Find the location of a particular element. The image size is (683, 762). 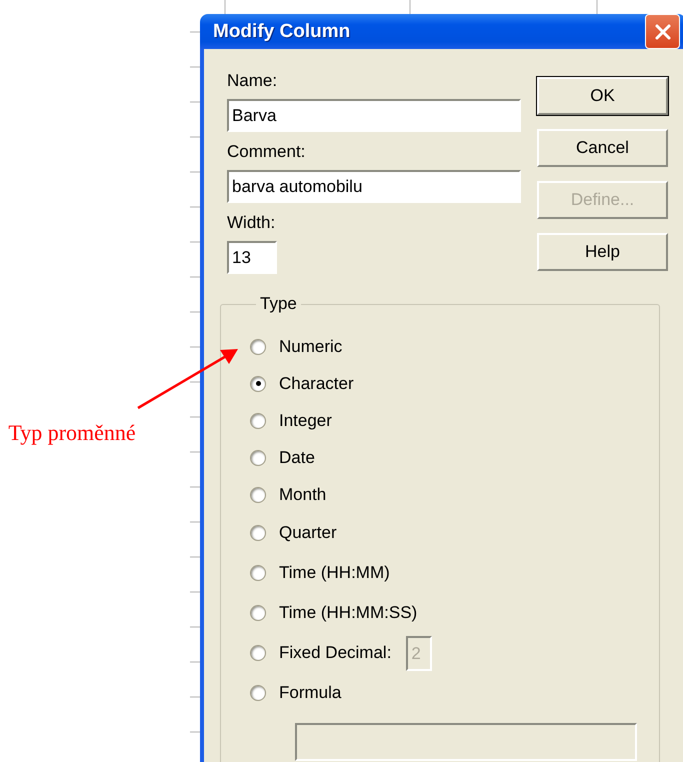

group-label: Type is located at coordinates (278, 304).